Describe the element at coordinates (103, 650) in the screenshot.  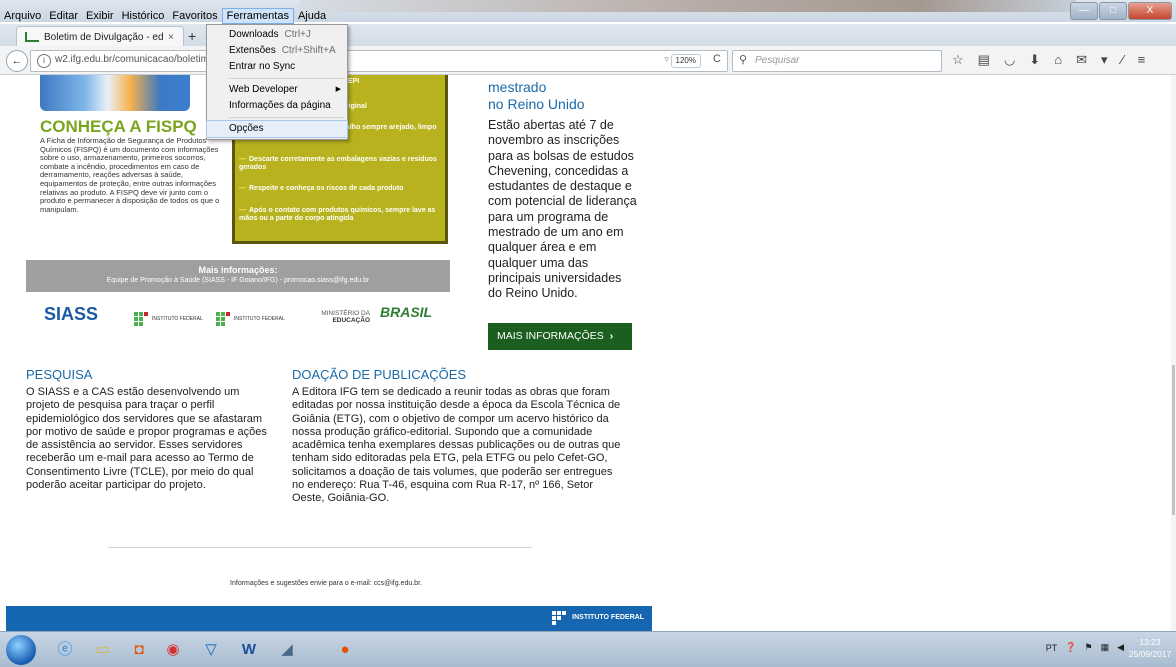
I see `explorer-icon: ▭` at that location.